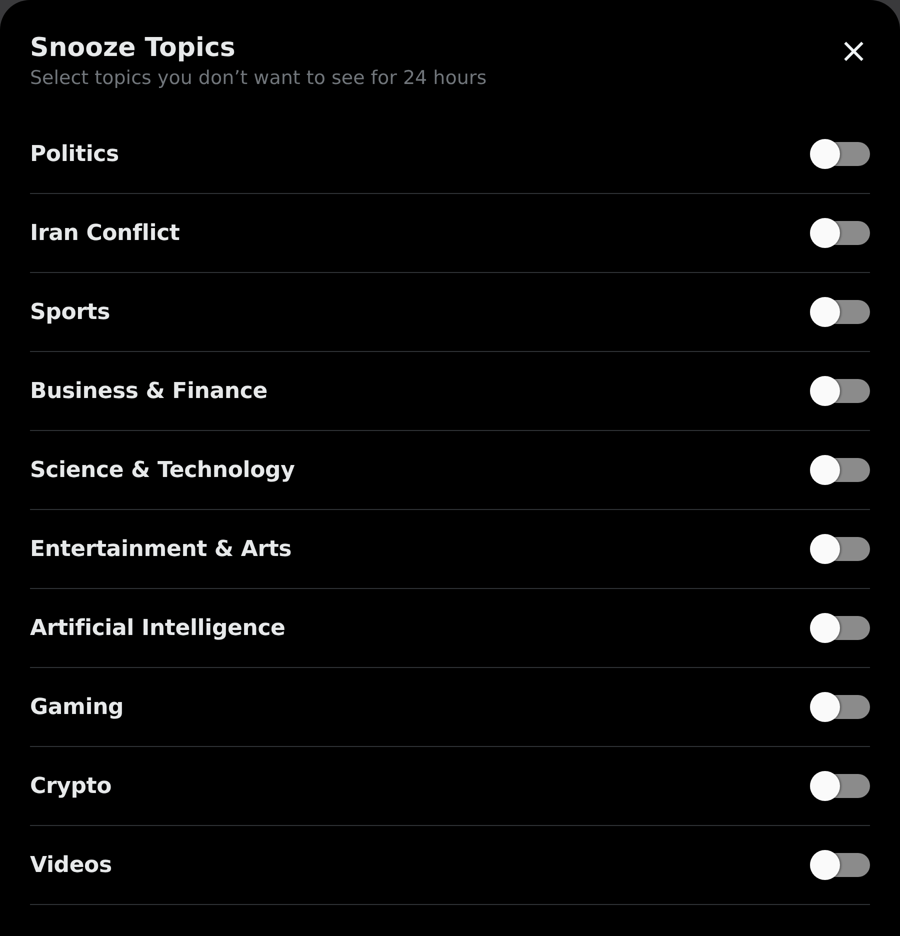 Image resolution: width=900 pixels, height=936 pixels. Describe the element at coordinates (70, 312) in the screenshot. I see `topic-label: Sports` at that location.